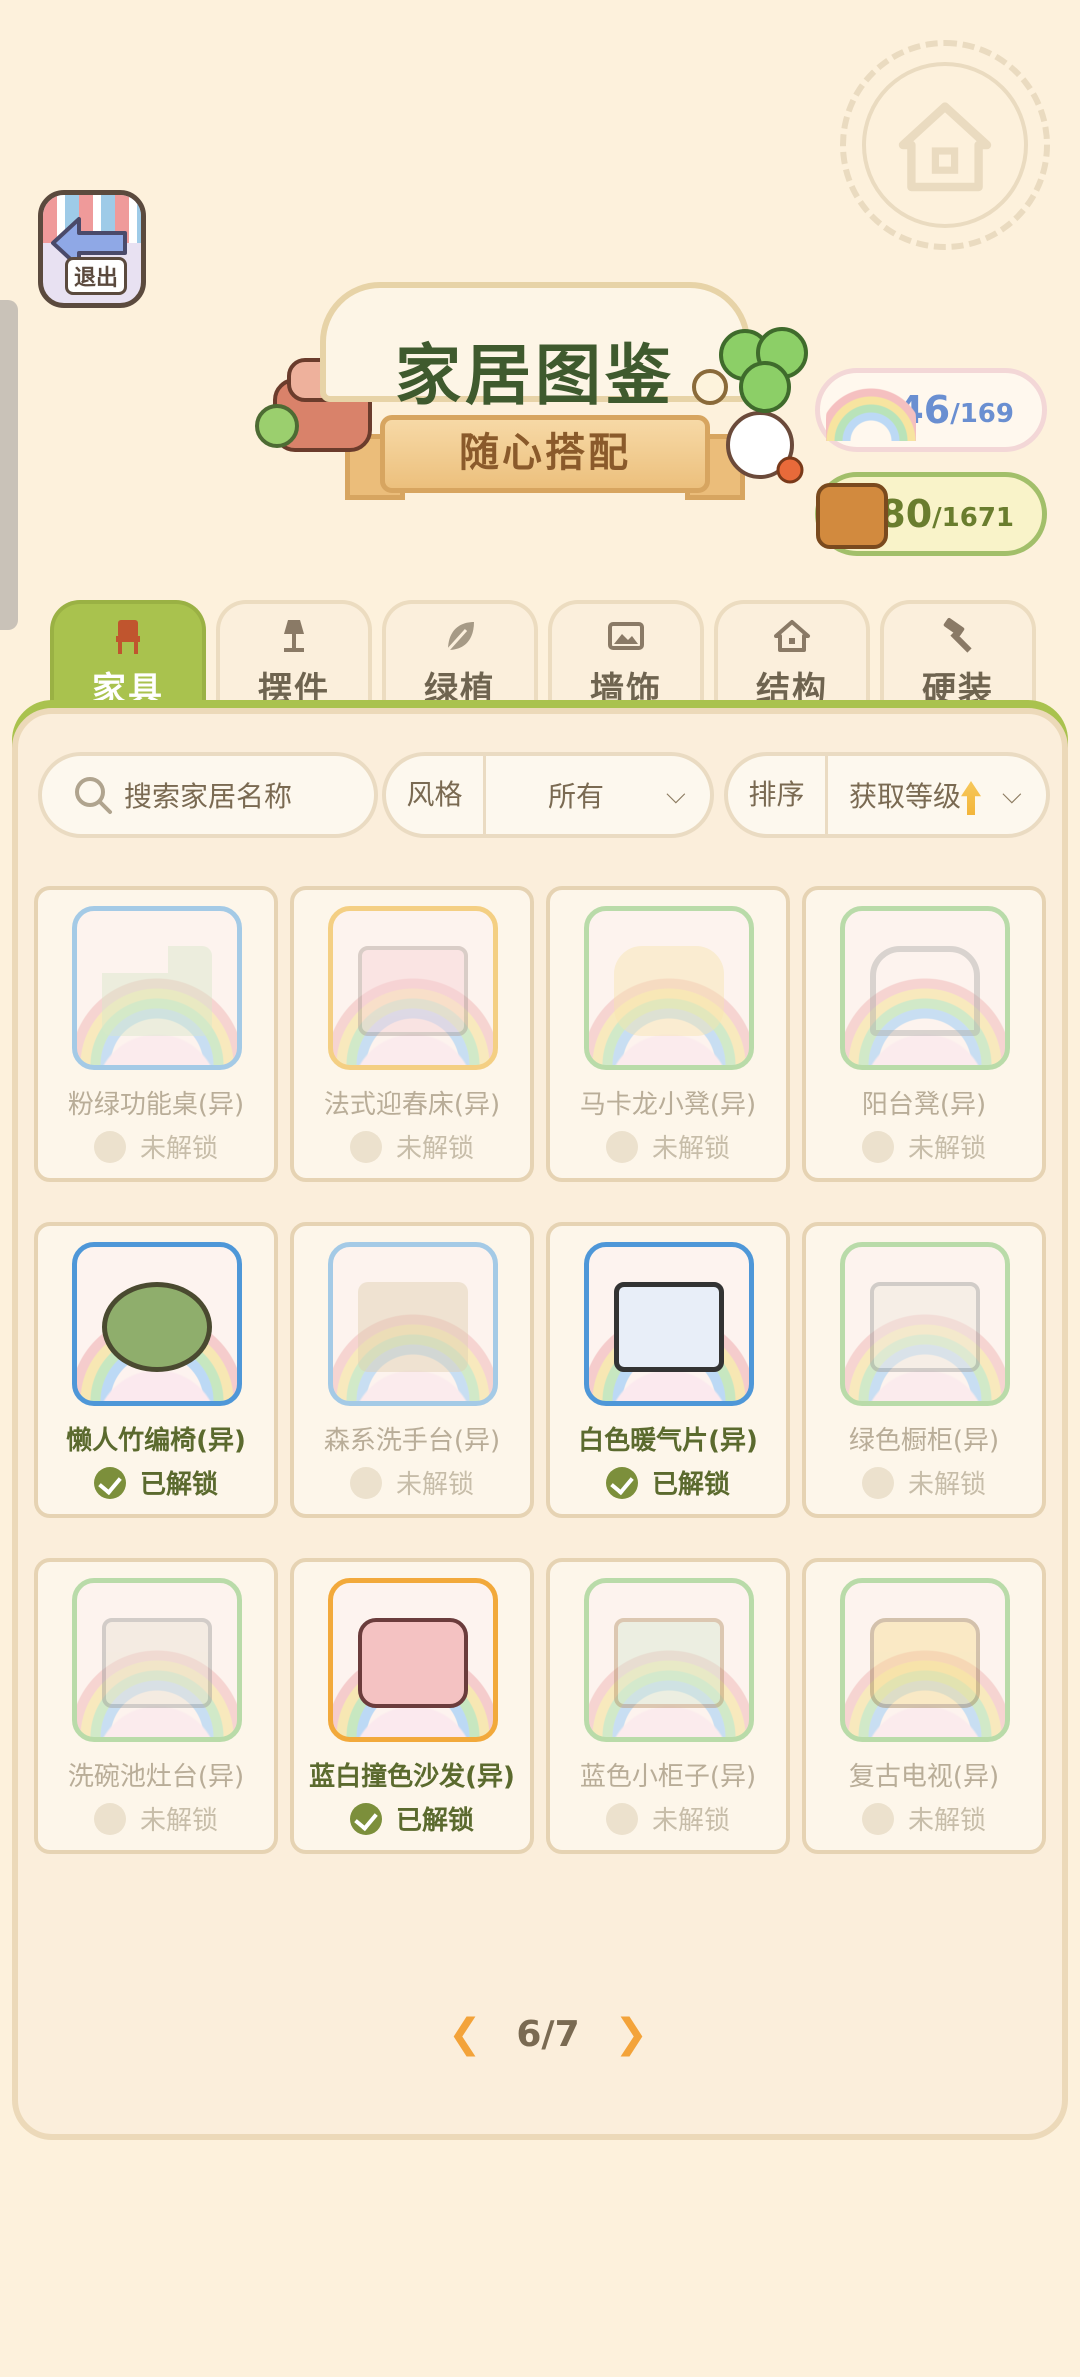  Describe the element at coordinates (96, 276) in the screenshot. I see `exit-label: 退出` at that location.